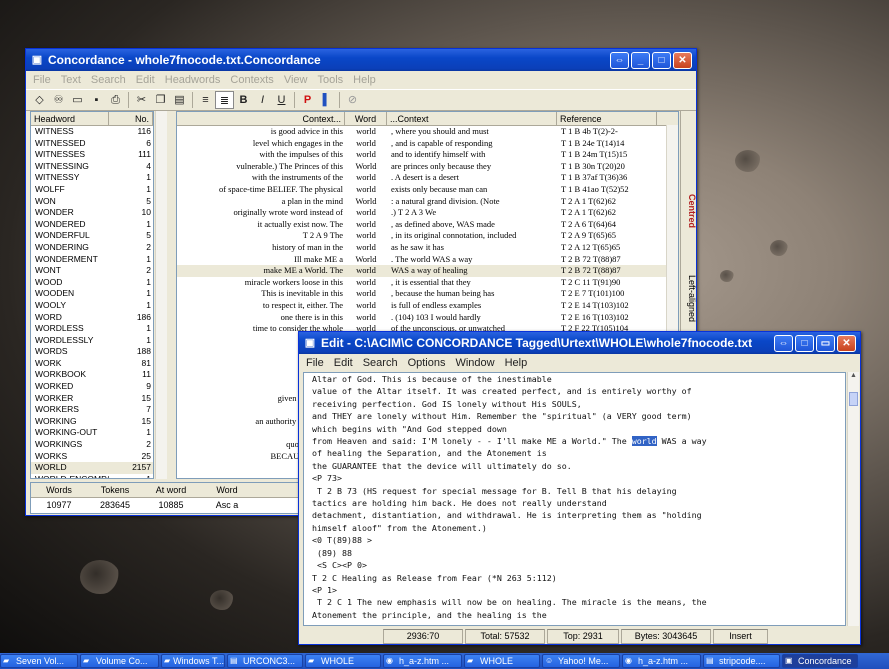 This screenshot has width=889, height=669. What do you see at coordinates (92, 213) in the screenshot?
I see `headword-row: WONDER 10` at bounding box center [92, 213].